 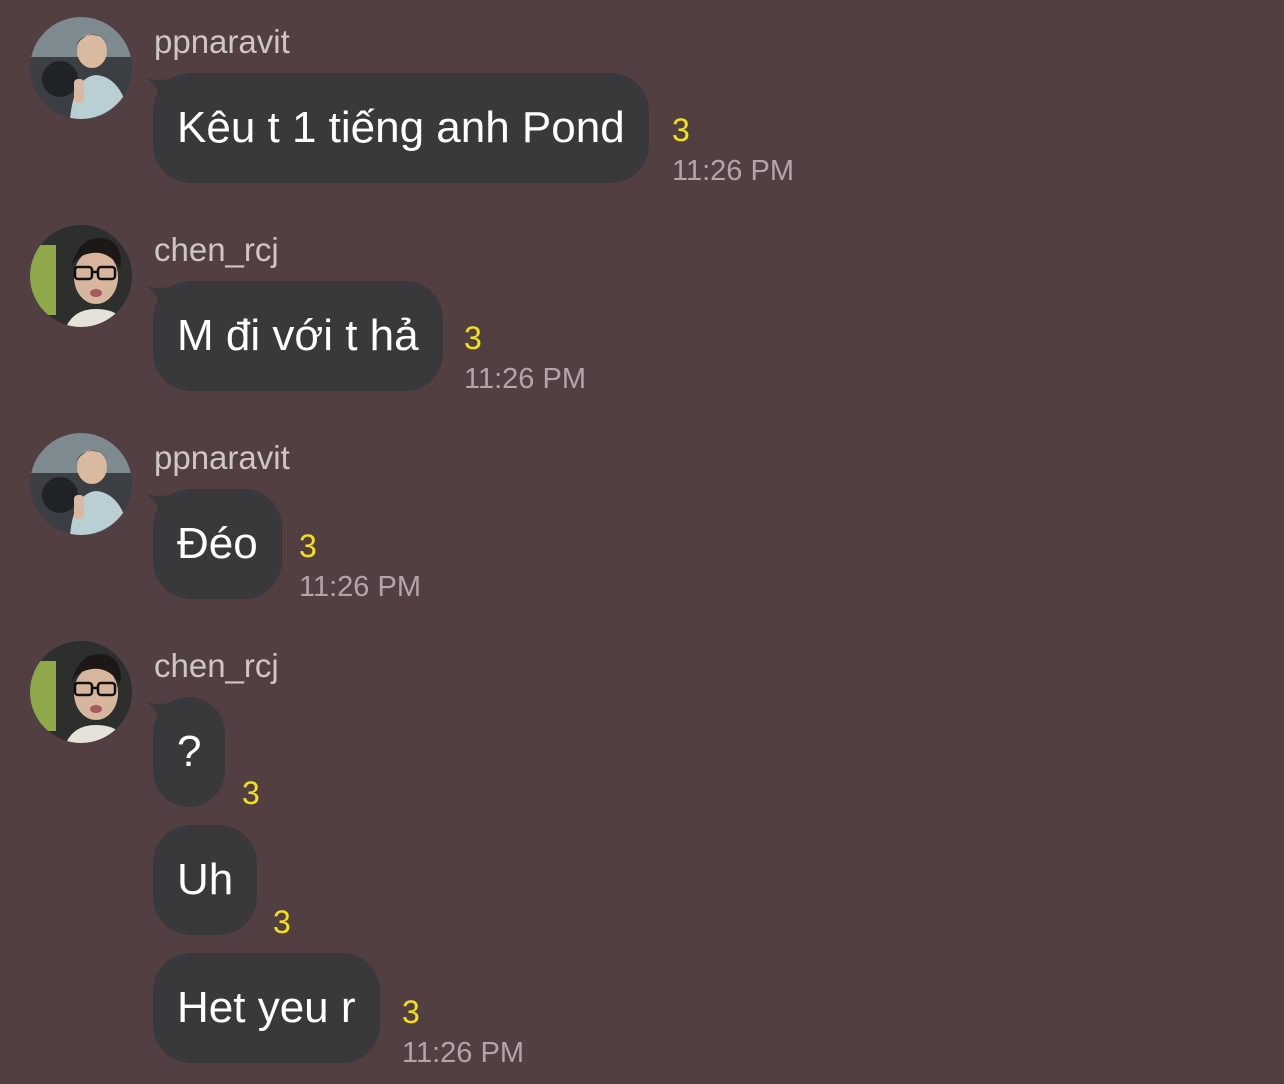 I want to click on message-text: Kêu t 1 tiếng anh Pond, so click(x=401, y=127).